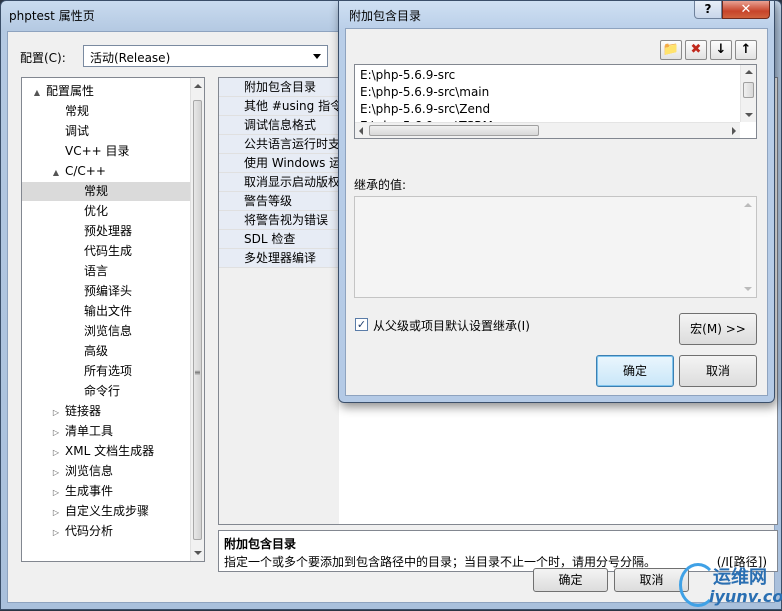  Describe the element at coordinates (425, 109) in the screenshot. I see `list-item: E:\php-5.6.9-src\Zend` at that location.